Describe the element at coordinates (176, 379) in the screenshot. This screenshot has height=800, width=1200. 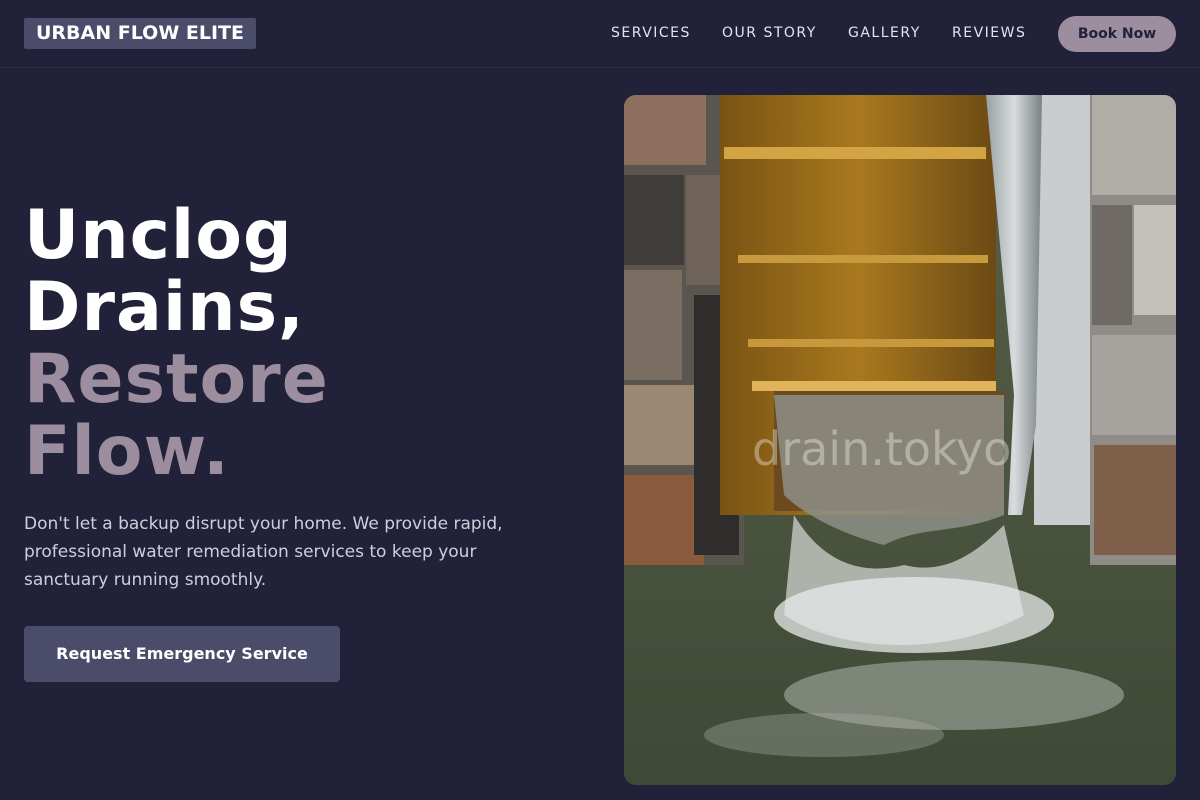
I see `headline-line-3: Restore` at that location.